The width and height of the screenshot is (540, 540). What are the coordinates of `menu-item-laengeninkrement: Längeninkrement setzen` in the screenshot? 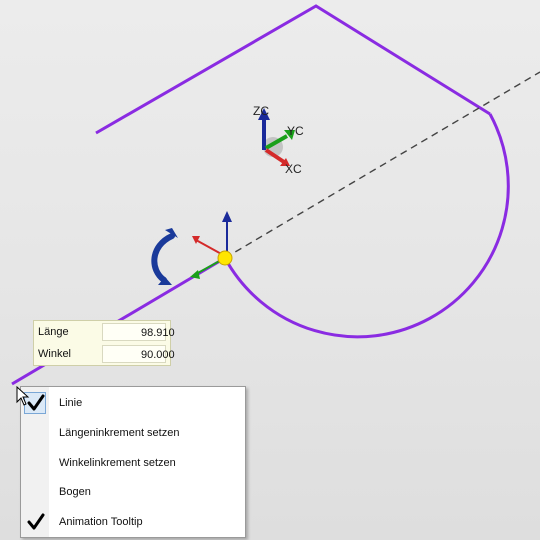 It's located at (133, 433).